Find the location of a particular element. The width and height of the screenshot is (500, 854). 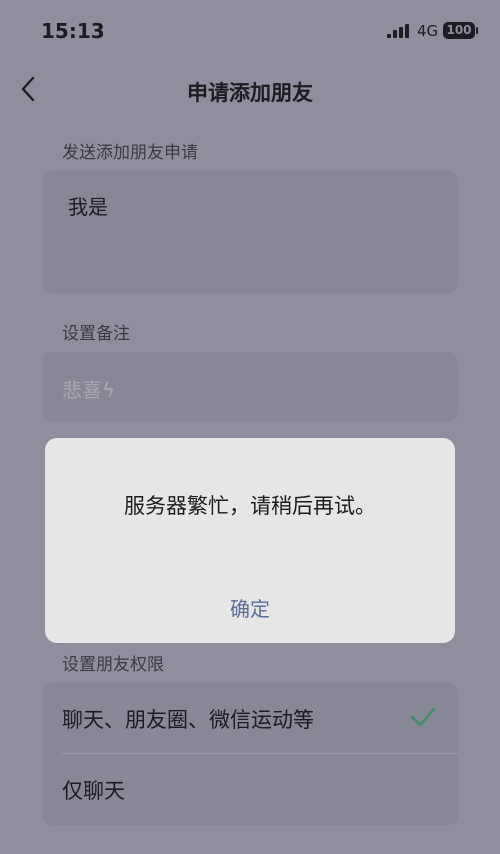

permission-option-chat-only: 仅聊天 is located at coordinates (250, 789).